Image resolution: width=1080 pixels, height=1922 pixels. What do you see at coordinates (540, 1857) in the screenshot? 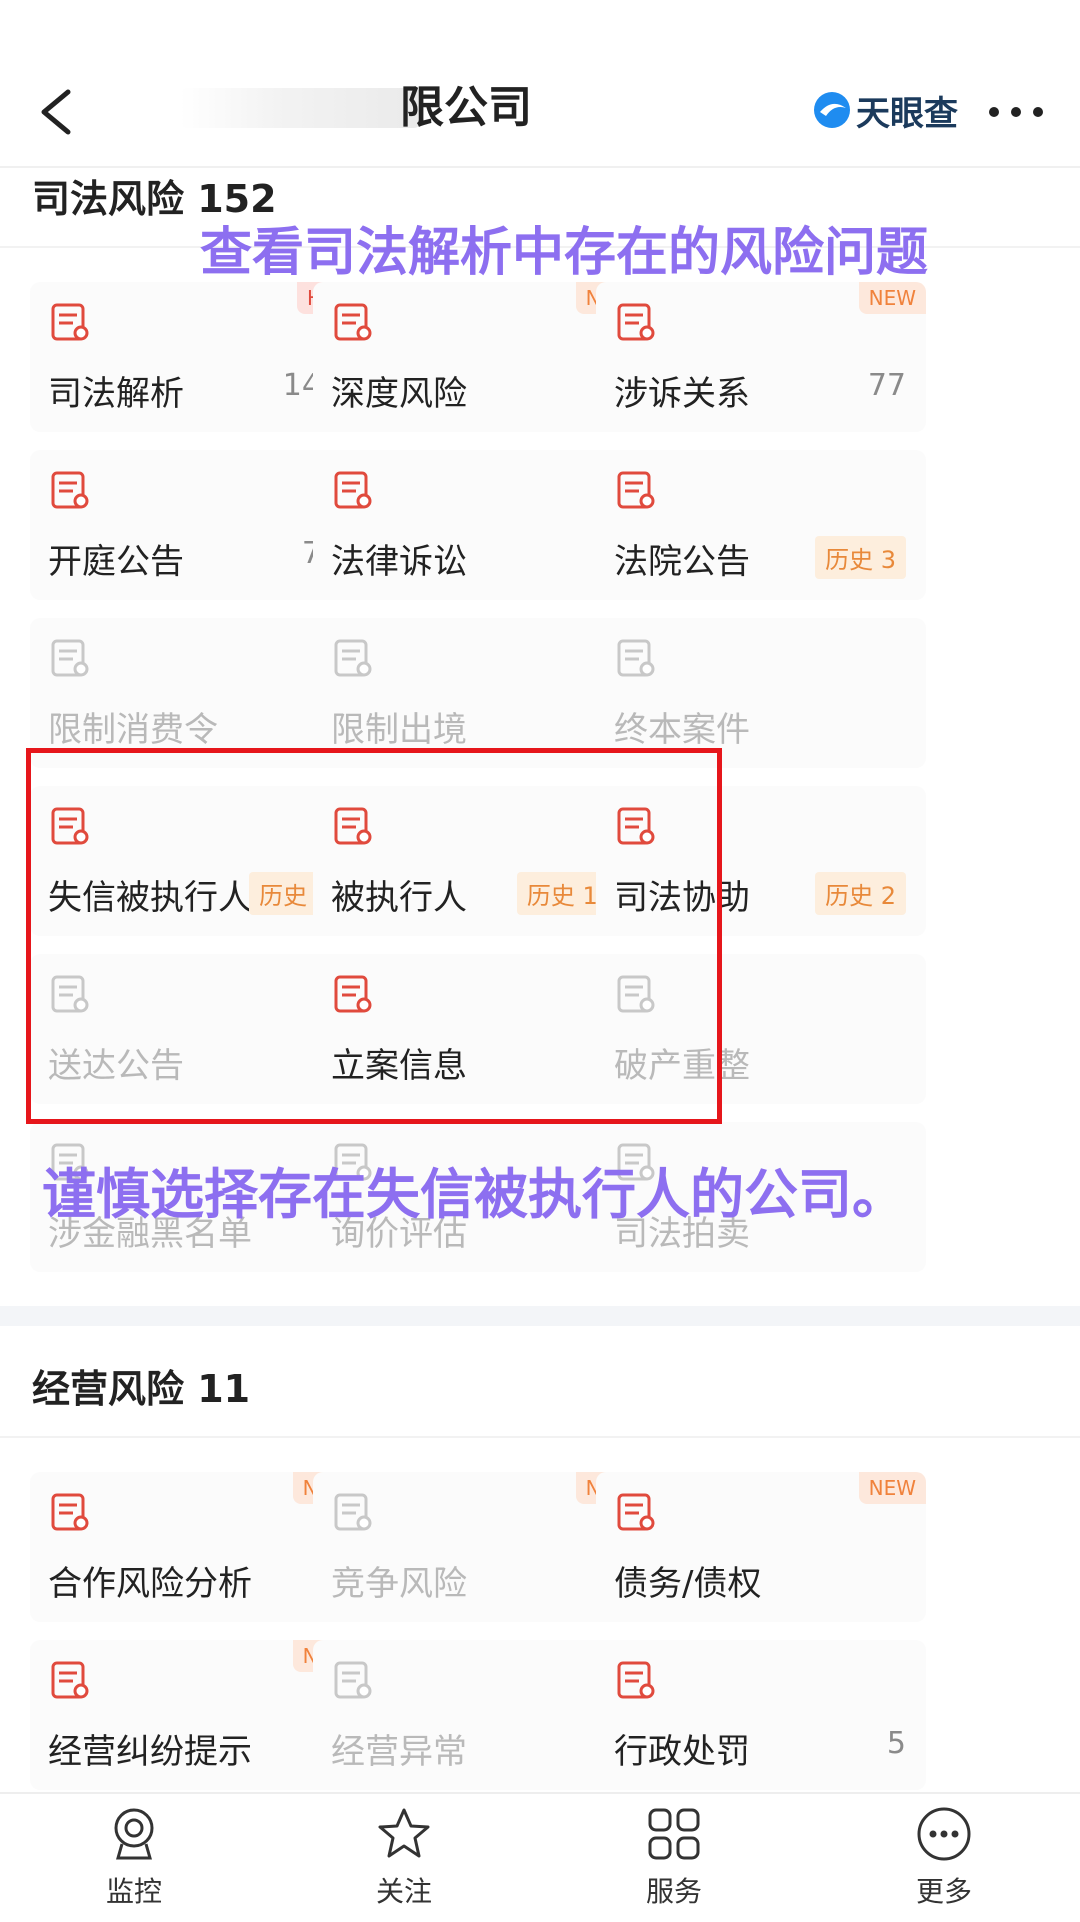
I see `bottom-tab-bar: 监控 关注 服务 更多` at bounding box center [540, 1857].